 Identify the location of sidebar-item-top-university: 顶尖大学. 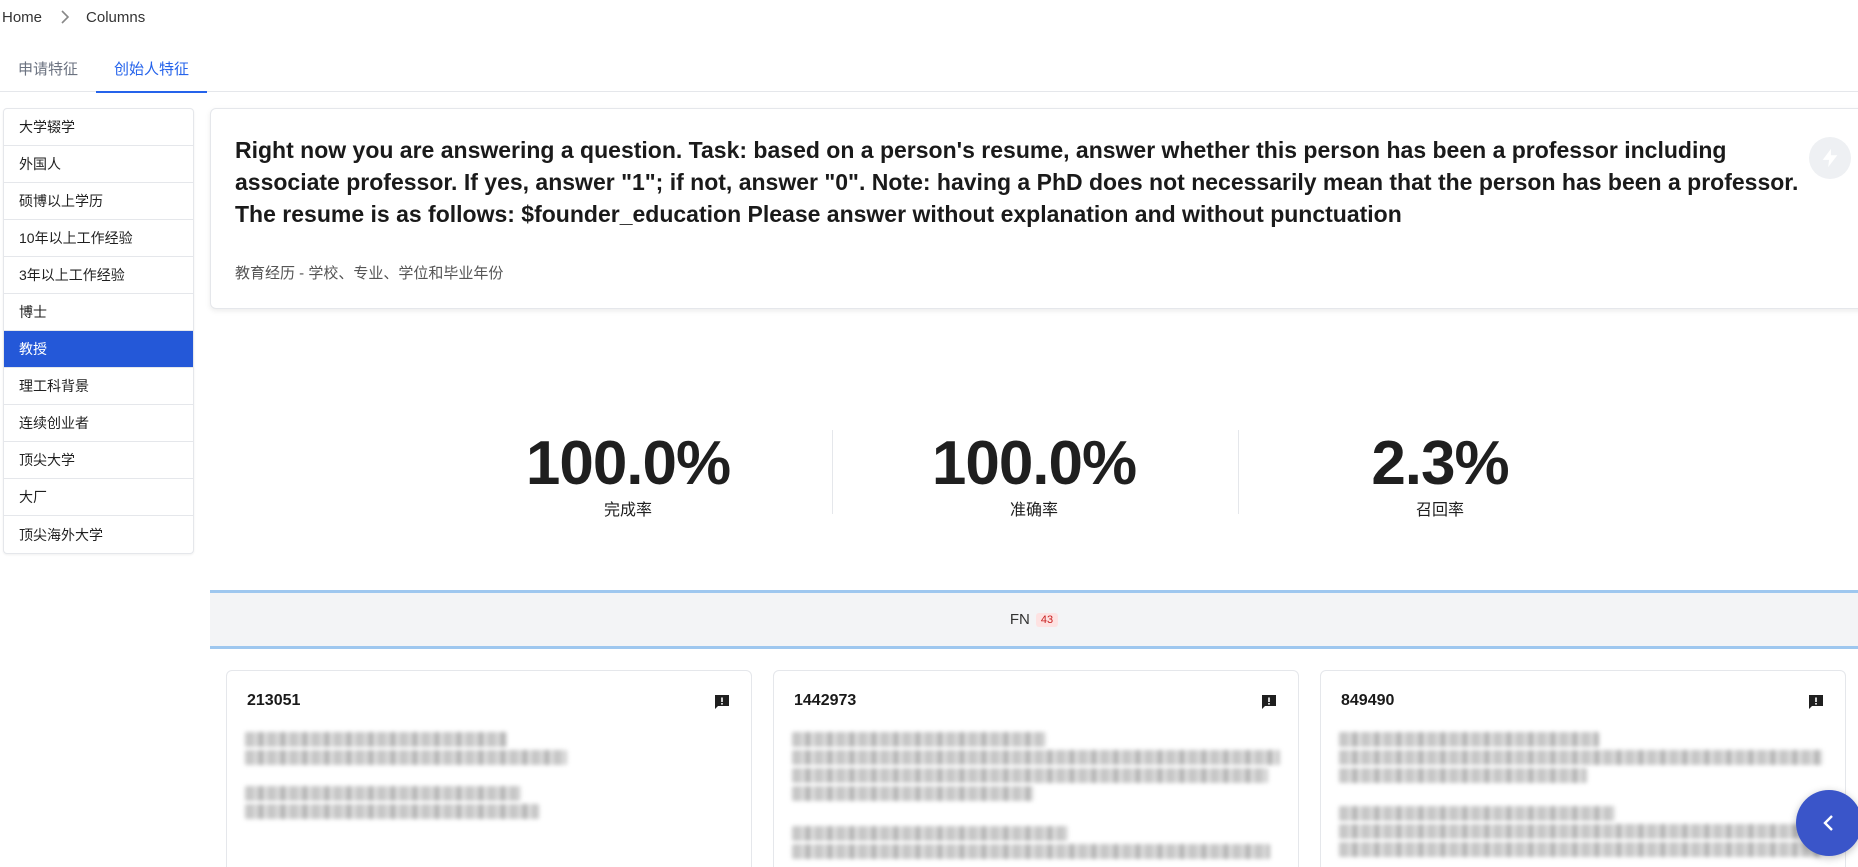
(98, 460).